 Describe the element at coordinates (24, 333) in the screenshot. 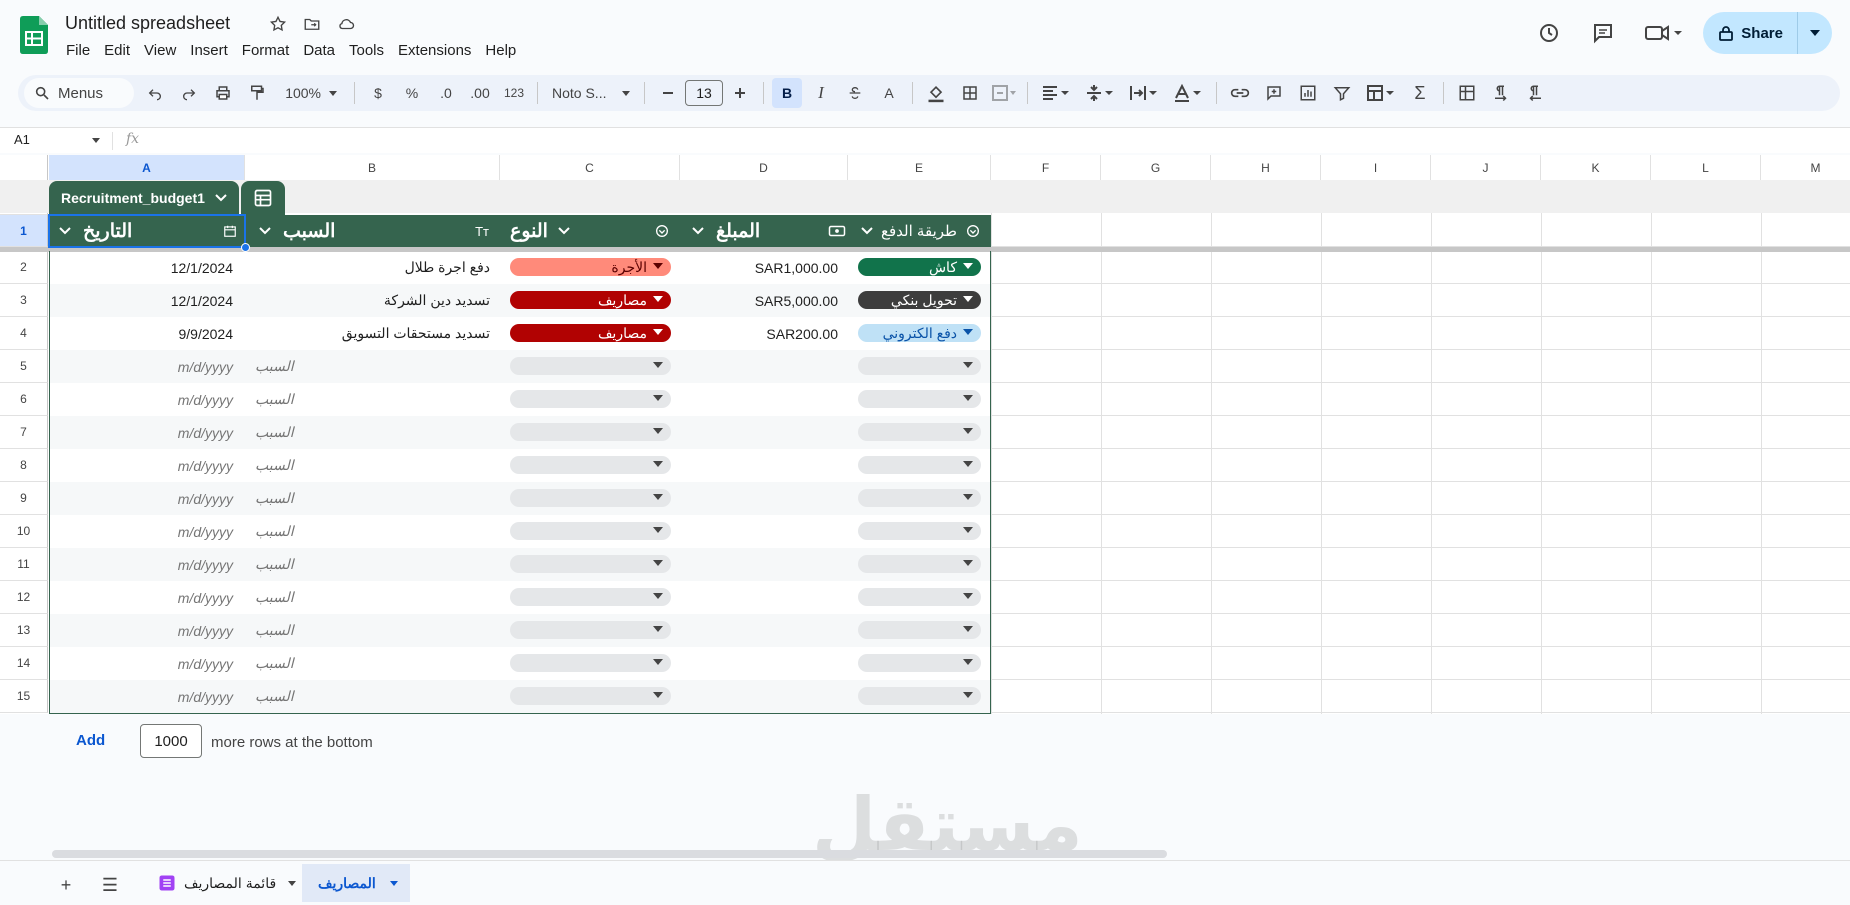

I see `row-header: 4` at that location.